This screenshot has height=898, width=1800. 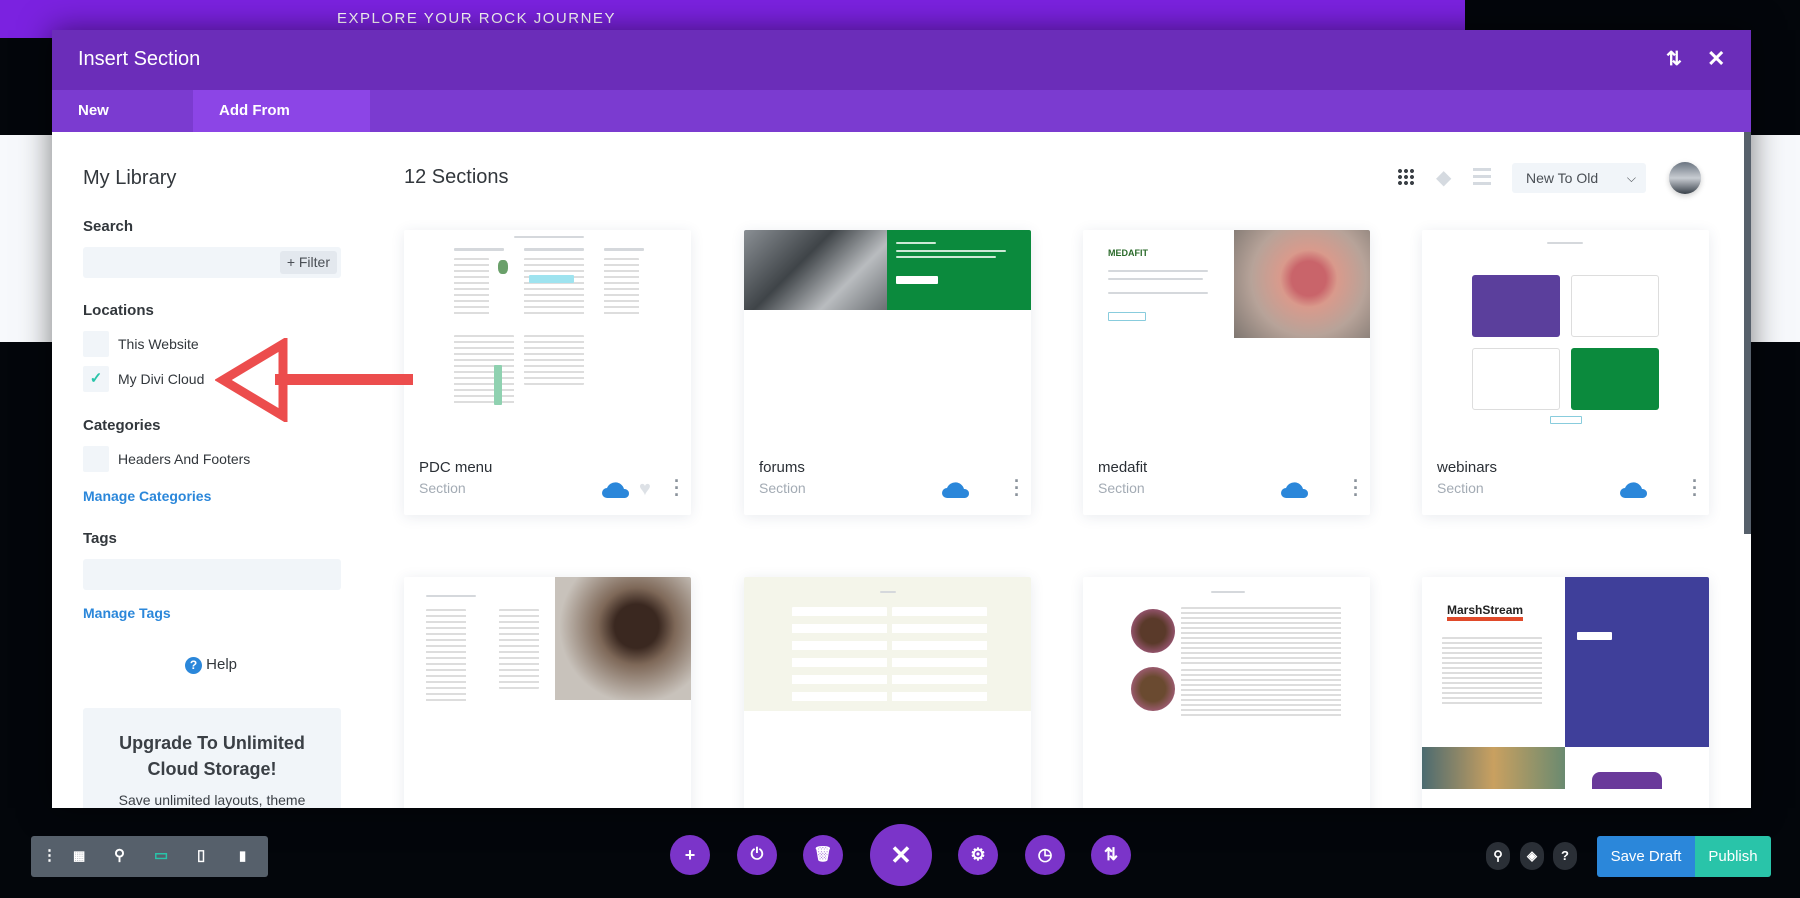 I want to click on close-icon: ✕, so click(x=1716, y=59).